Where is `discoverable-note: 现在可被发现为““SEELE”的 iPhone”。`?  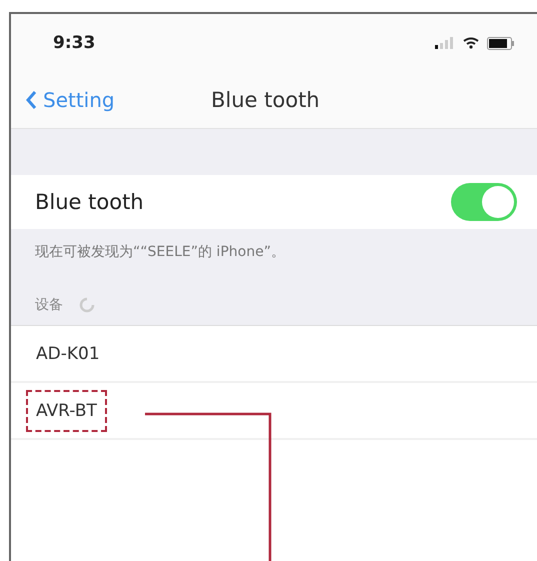
discoverable-note: 现在可被发现为““SEELE”的 iPhone”。 is located at coordinates (274, 257).